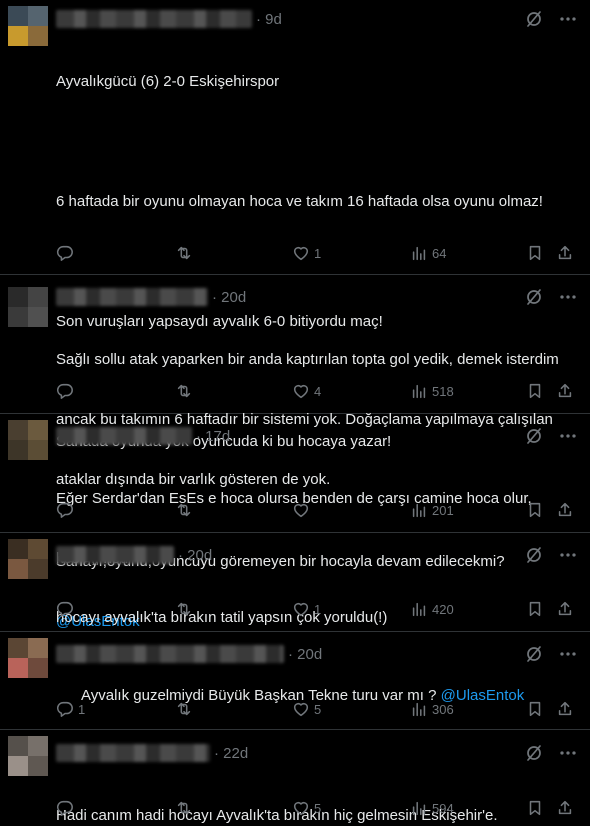 The width and height of the screenshot is (590, 826). I want to click on tweet-actions: 1 5 306, so click(319, 709).